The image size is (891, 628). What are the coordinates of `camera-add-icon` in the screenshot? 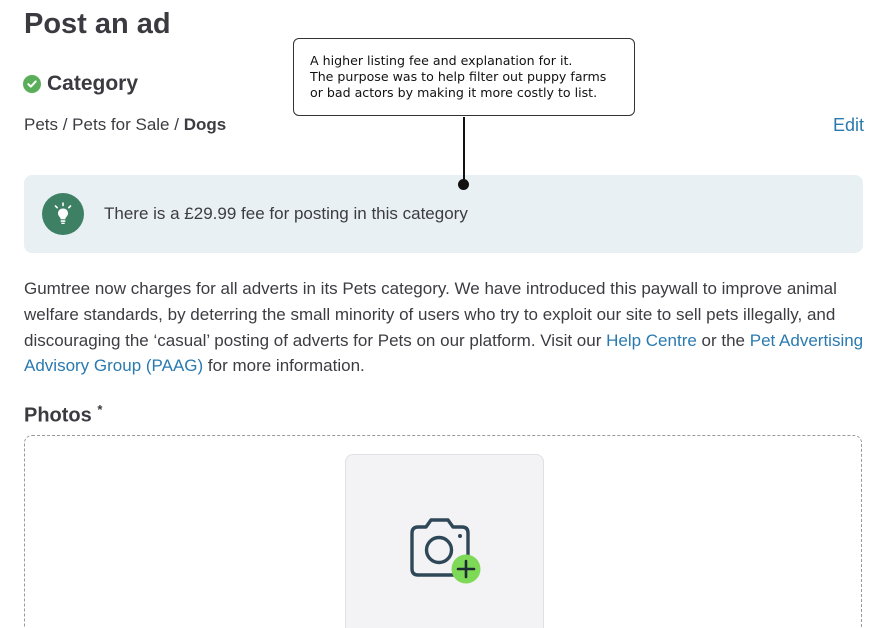 It's located at (449, 554).